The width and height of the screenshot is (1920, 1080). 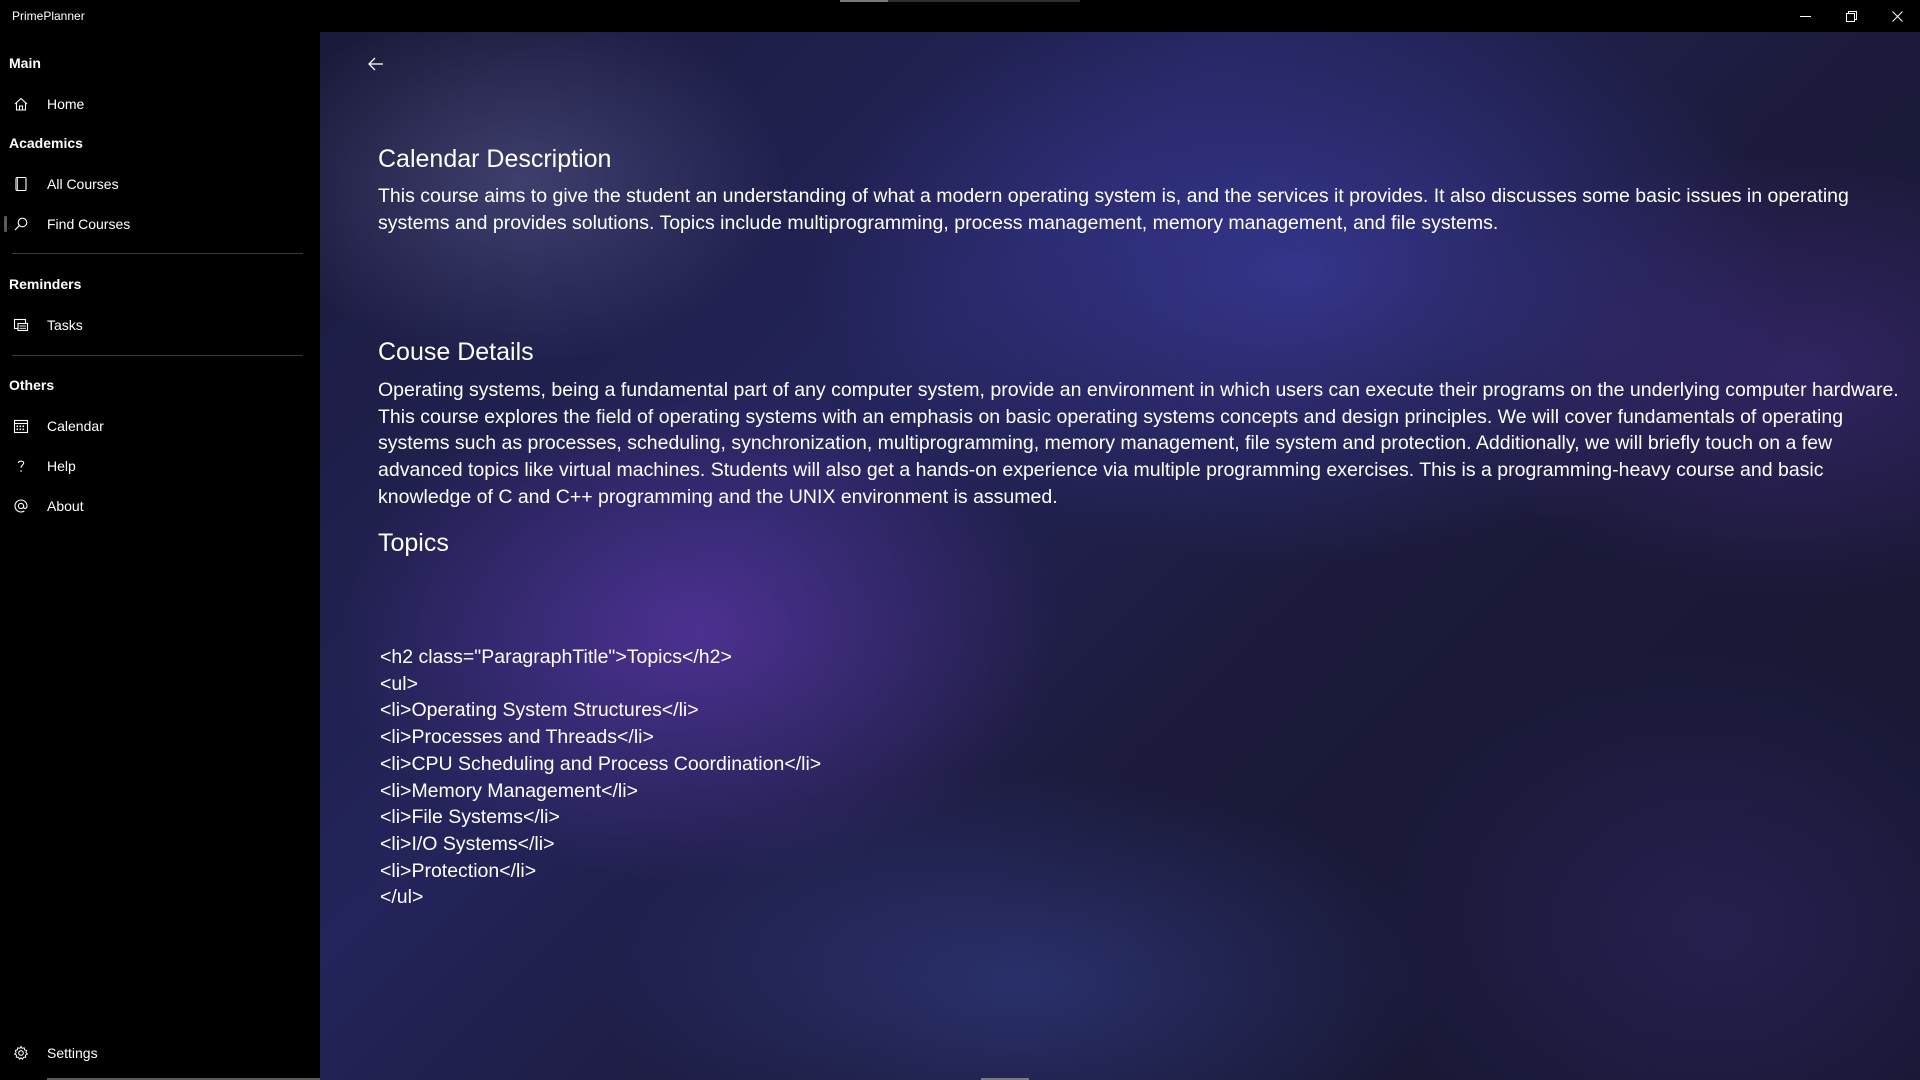 What do you see at coordinates (83, 184) in the screenshot?
I see `sidebar-item-label: All Courses` at bounding box center [83, 184].